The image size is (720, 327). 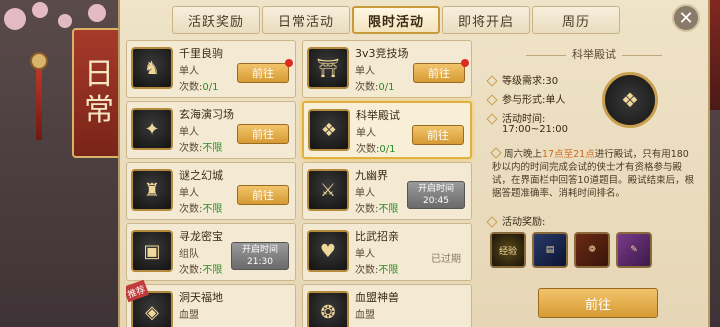 What do you see at coordinates (211, 130) in the screenshot?
I see `activity-card: ✦ 玄海演习场 单人 次数:不限 前往` at bounding box center [211, 130].